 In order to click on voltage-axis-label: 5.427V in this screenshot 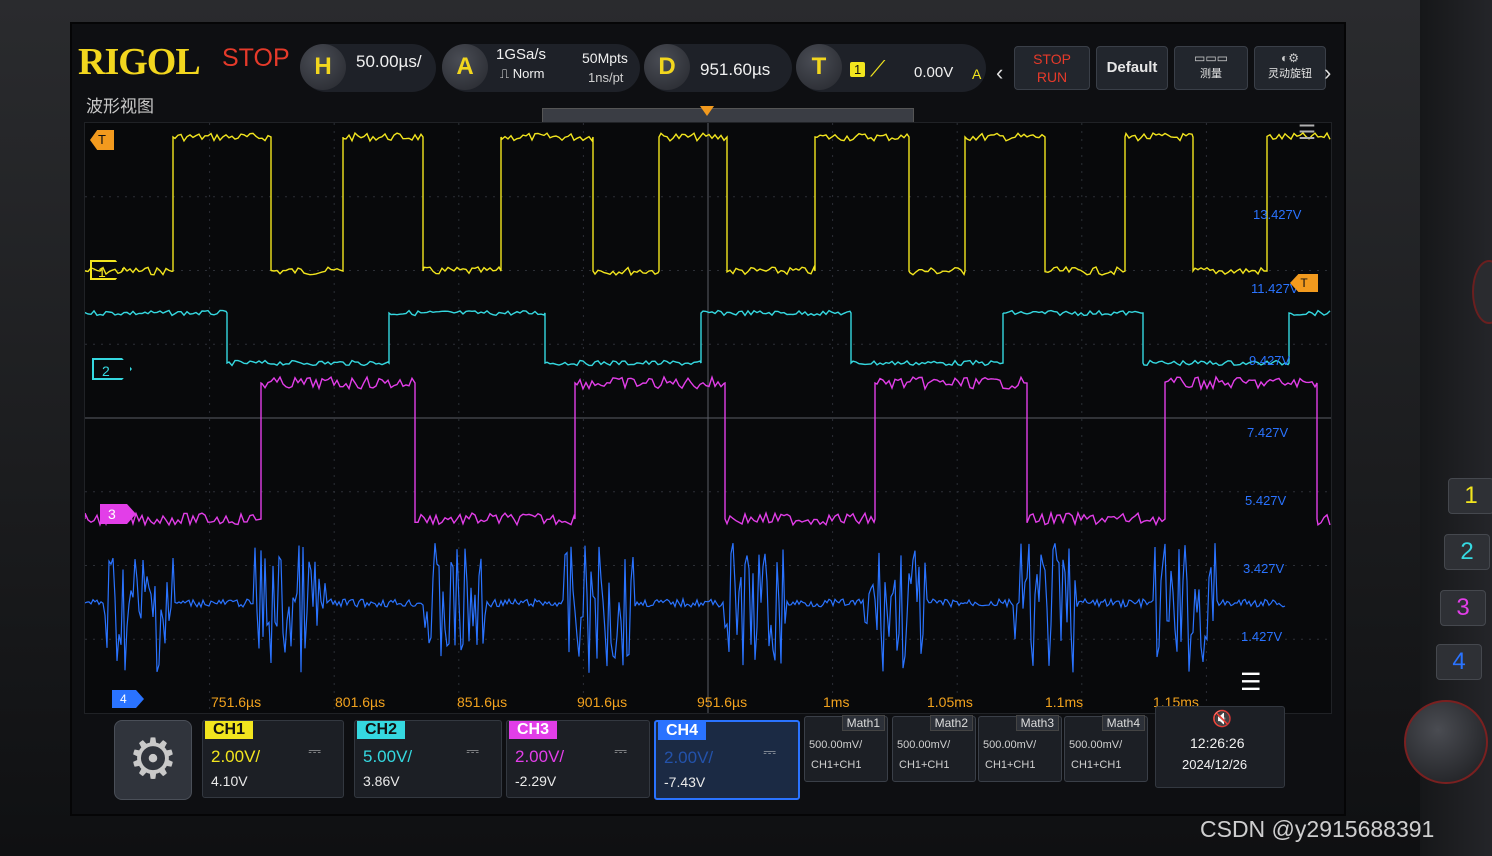, I will do `click(1266, 500)`.